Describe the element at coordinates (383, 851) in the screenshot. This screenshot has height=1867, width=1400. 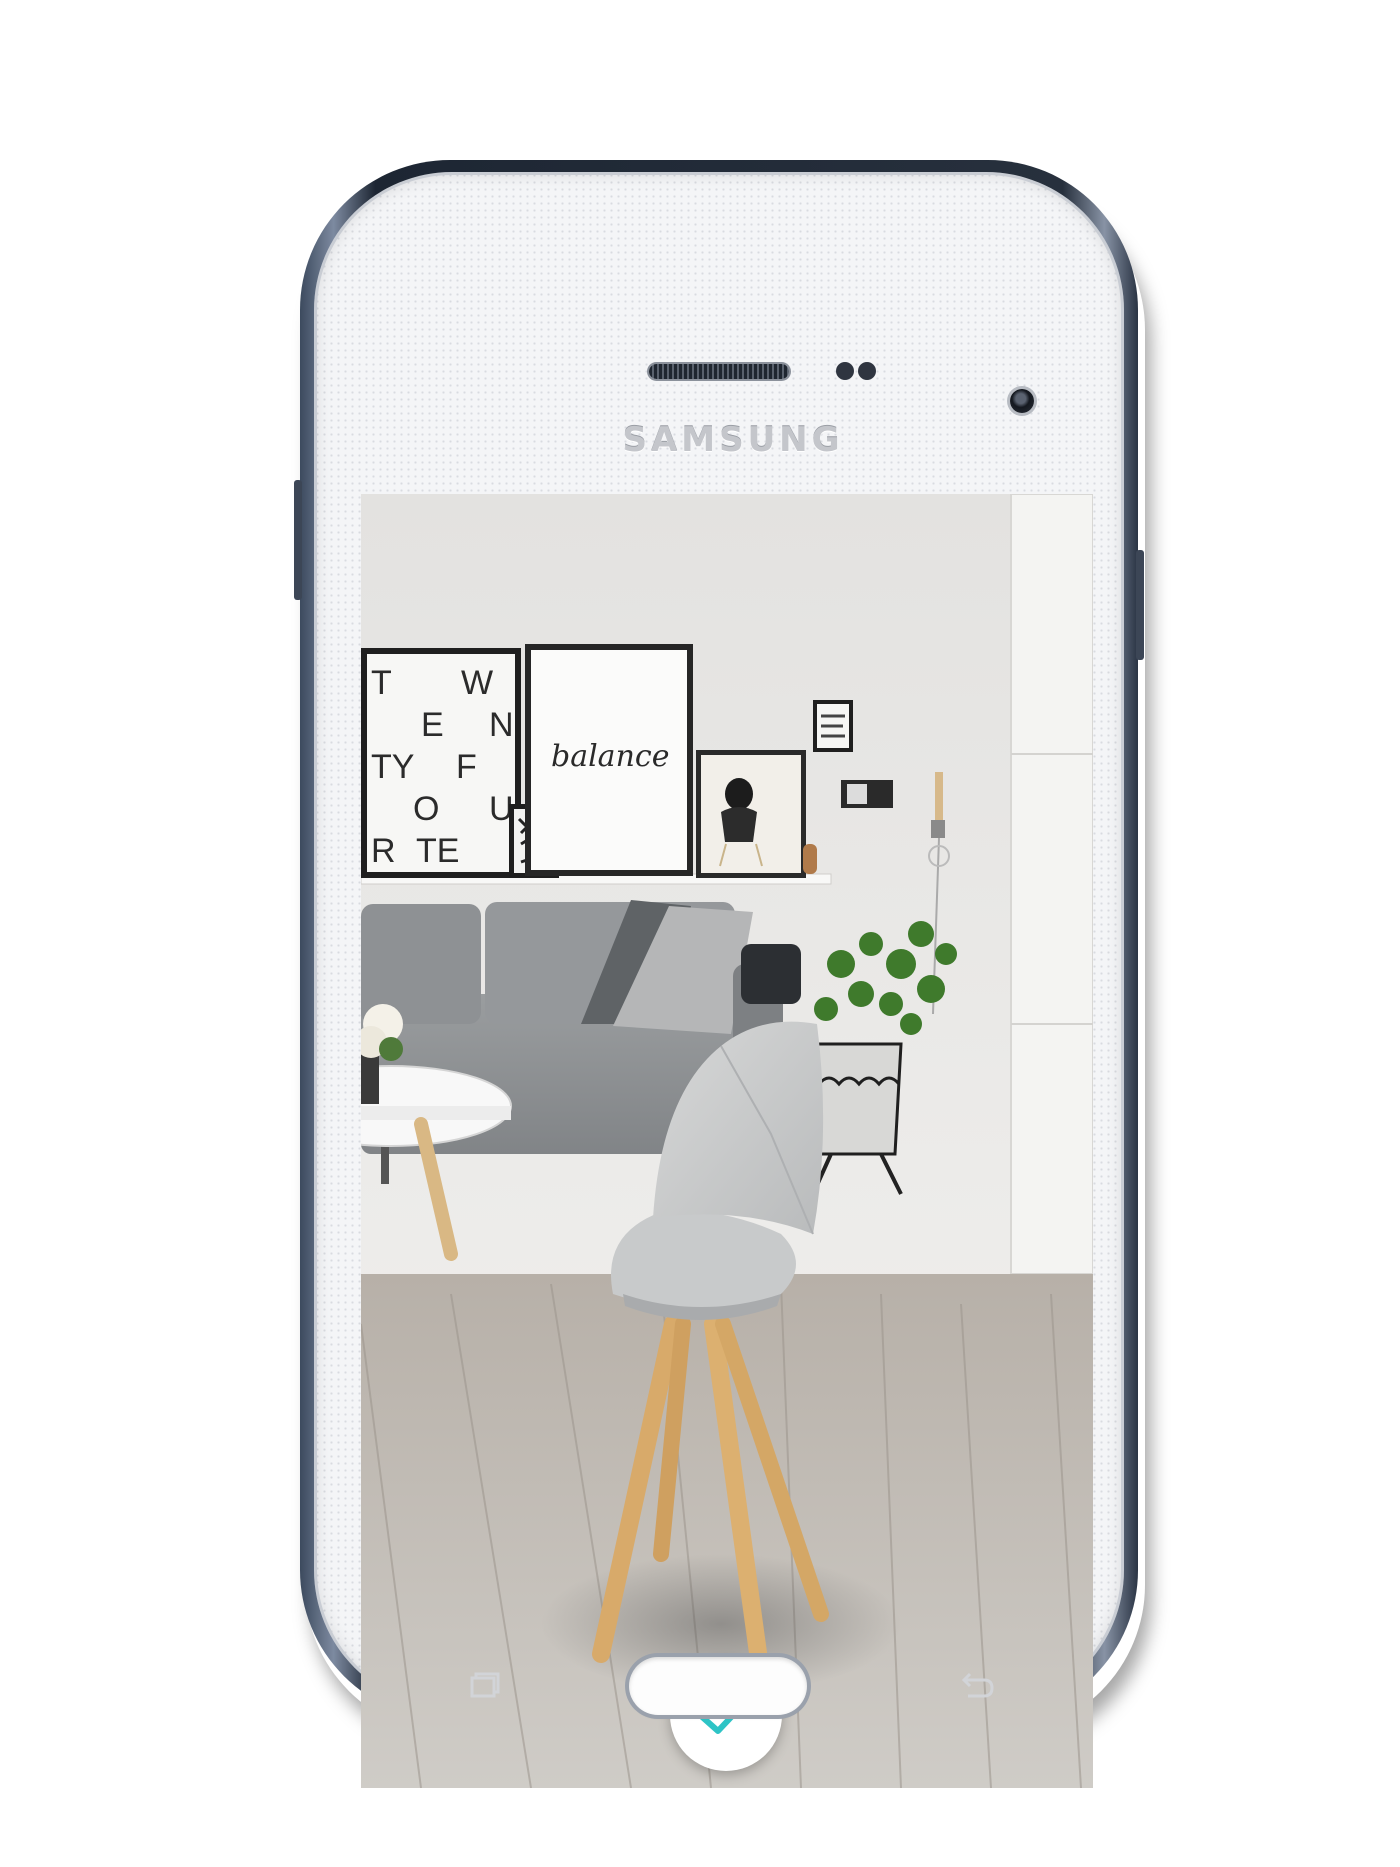
I see `svg-text: R` at that location.